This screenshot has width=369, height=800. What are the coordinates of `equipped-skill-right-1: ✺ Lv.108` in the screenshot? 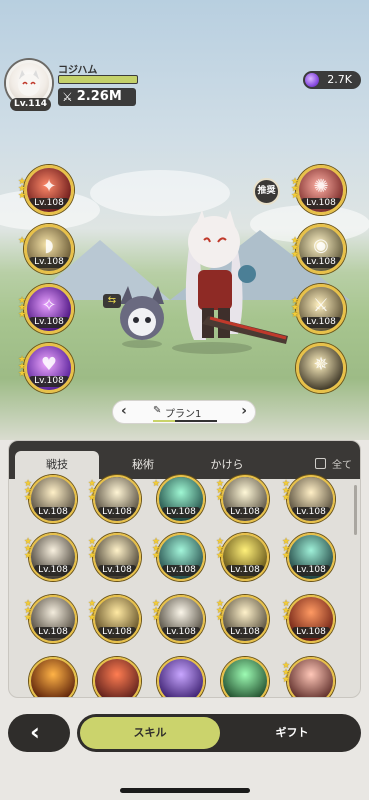 It's located at (321, 190).